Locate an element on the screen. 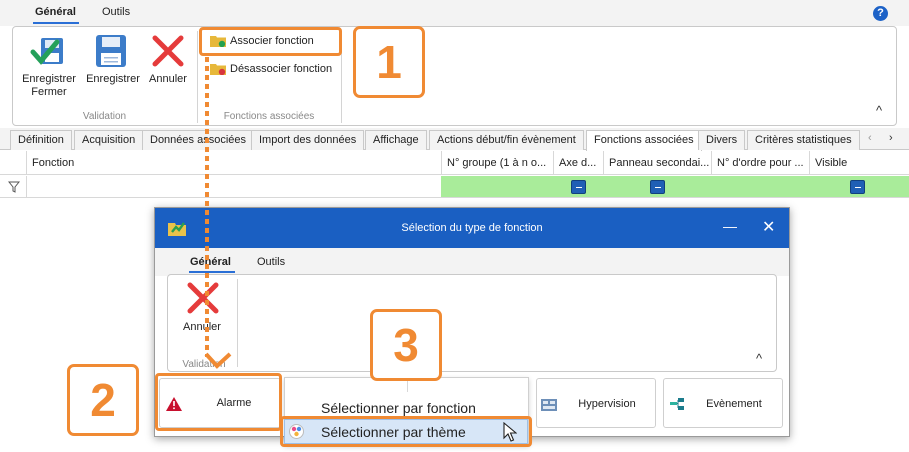 This screenshot has width=909, height=452. group-label-validation: Validation is located at coordinates (104, 116).